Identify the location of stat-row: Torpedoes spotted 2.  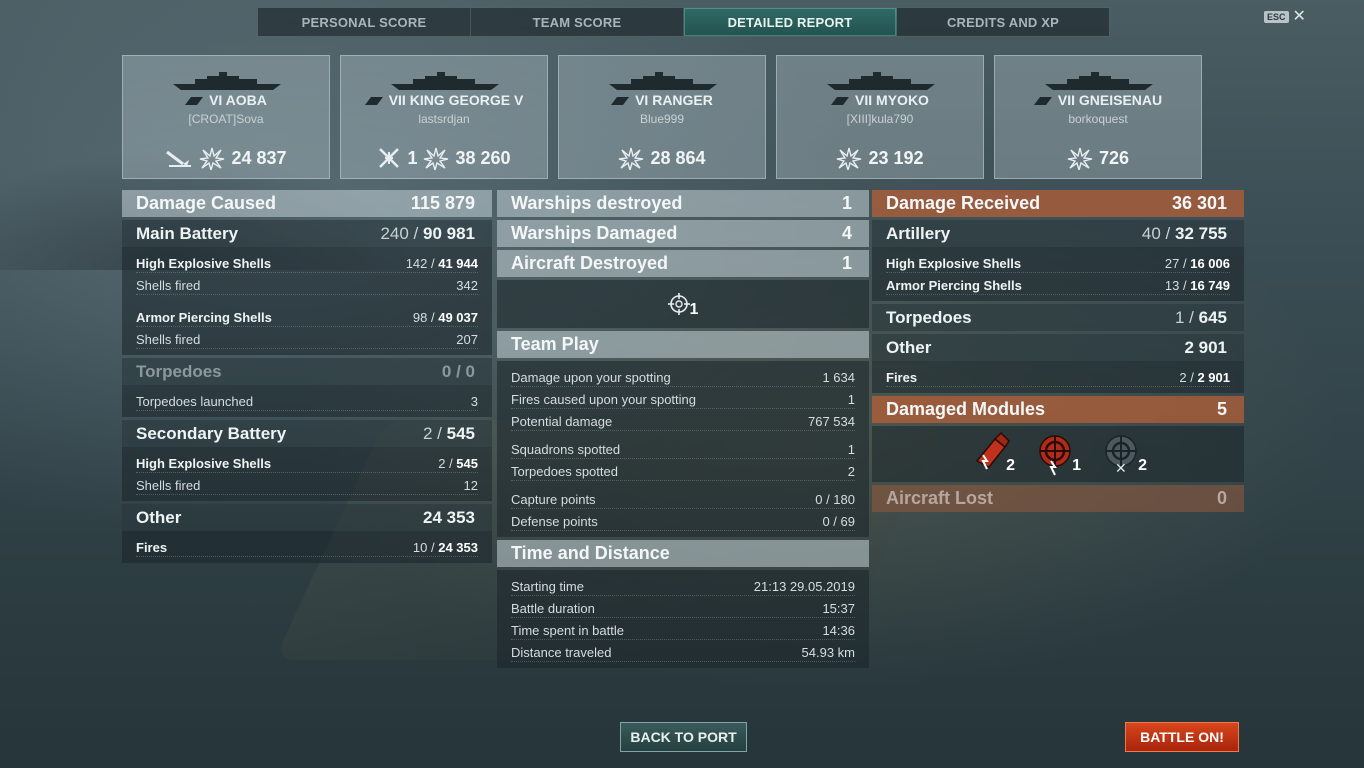
(683, 470).